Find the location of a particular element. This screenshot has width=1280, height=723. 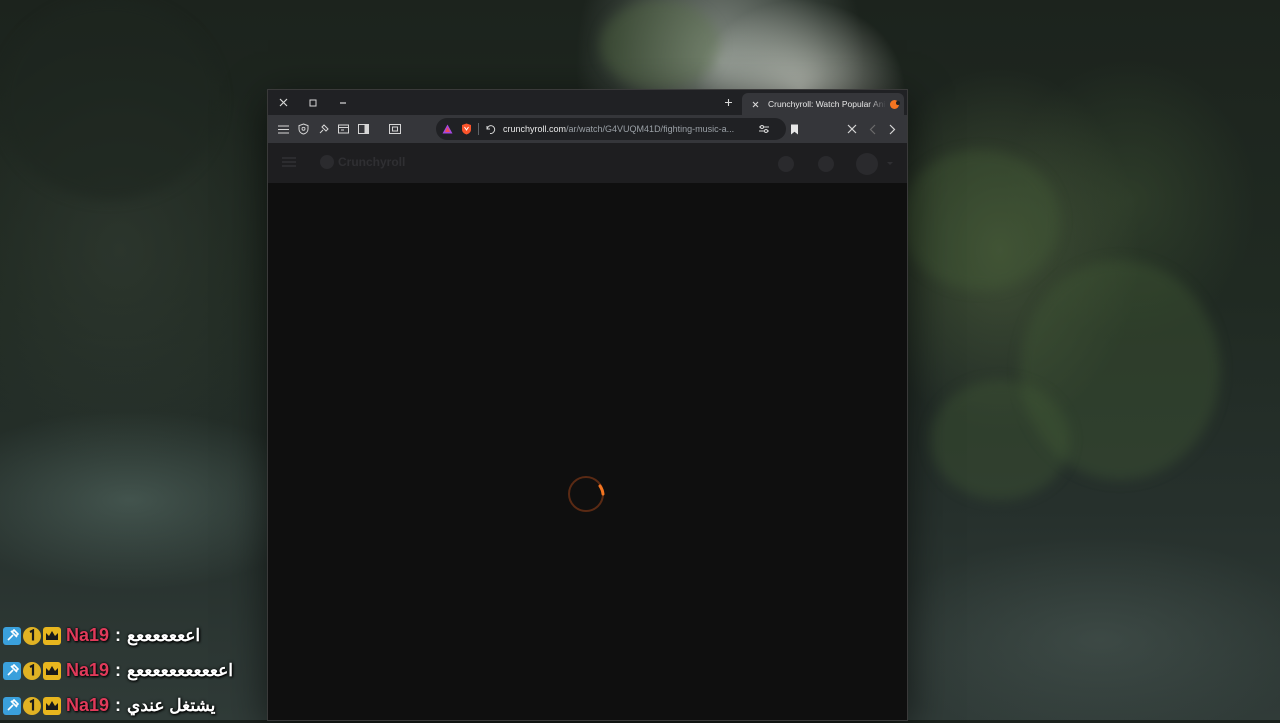

site-settings-icon is located at coordinates (764, 129).